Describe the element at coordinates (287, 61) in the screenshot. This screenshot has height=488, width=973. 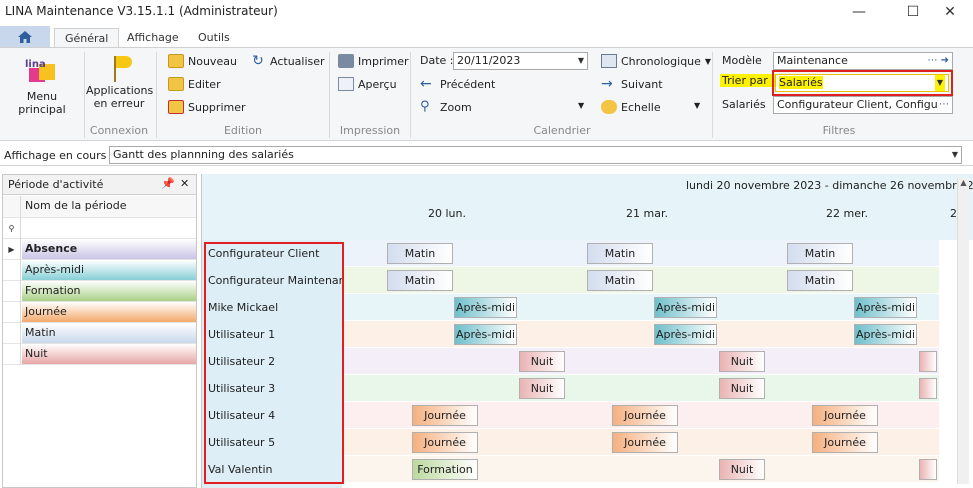
I see `actualiser-button: ↻ Actualiser` at that location.